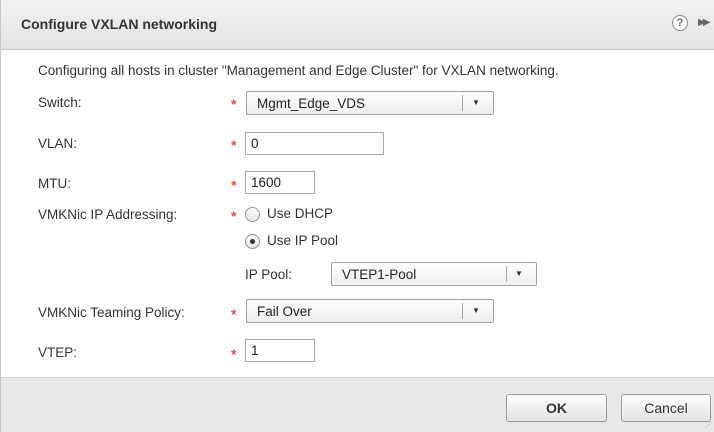  I want to click on radio-unchecked-icon, so click(252, 214).